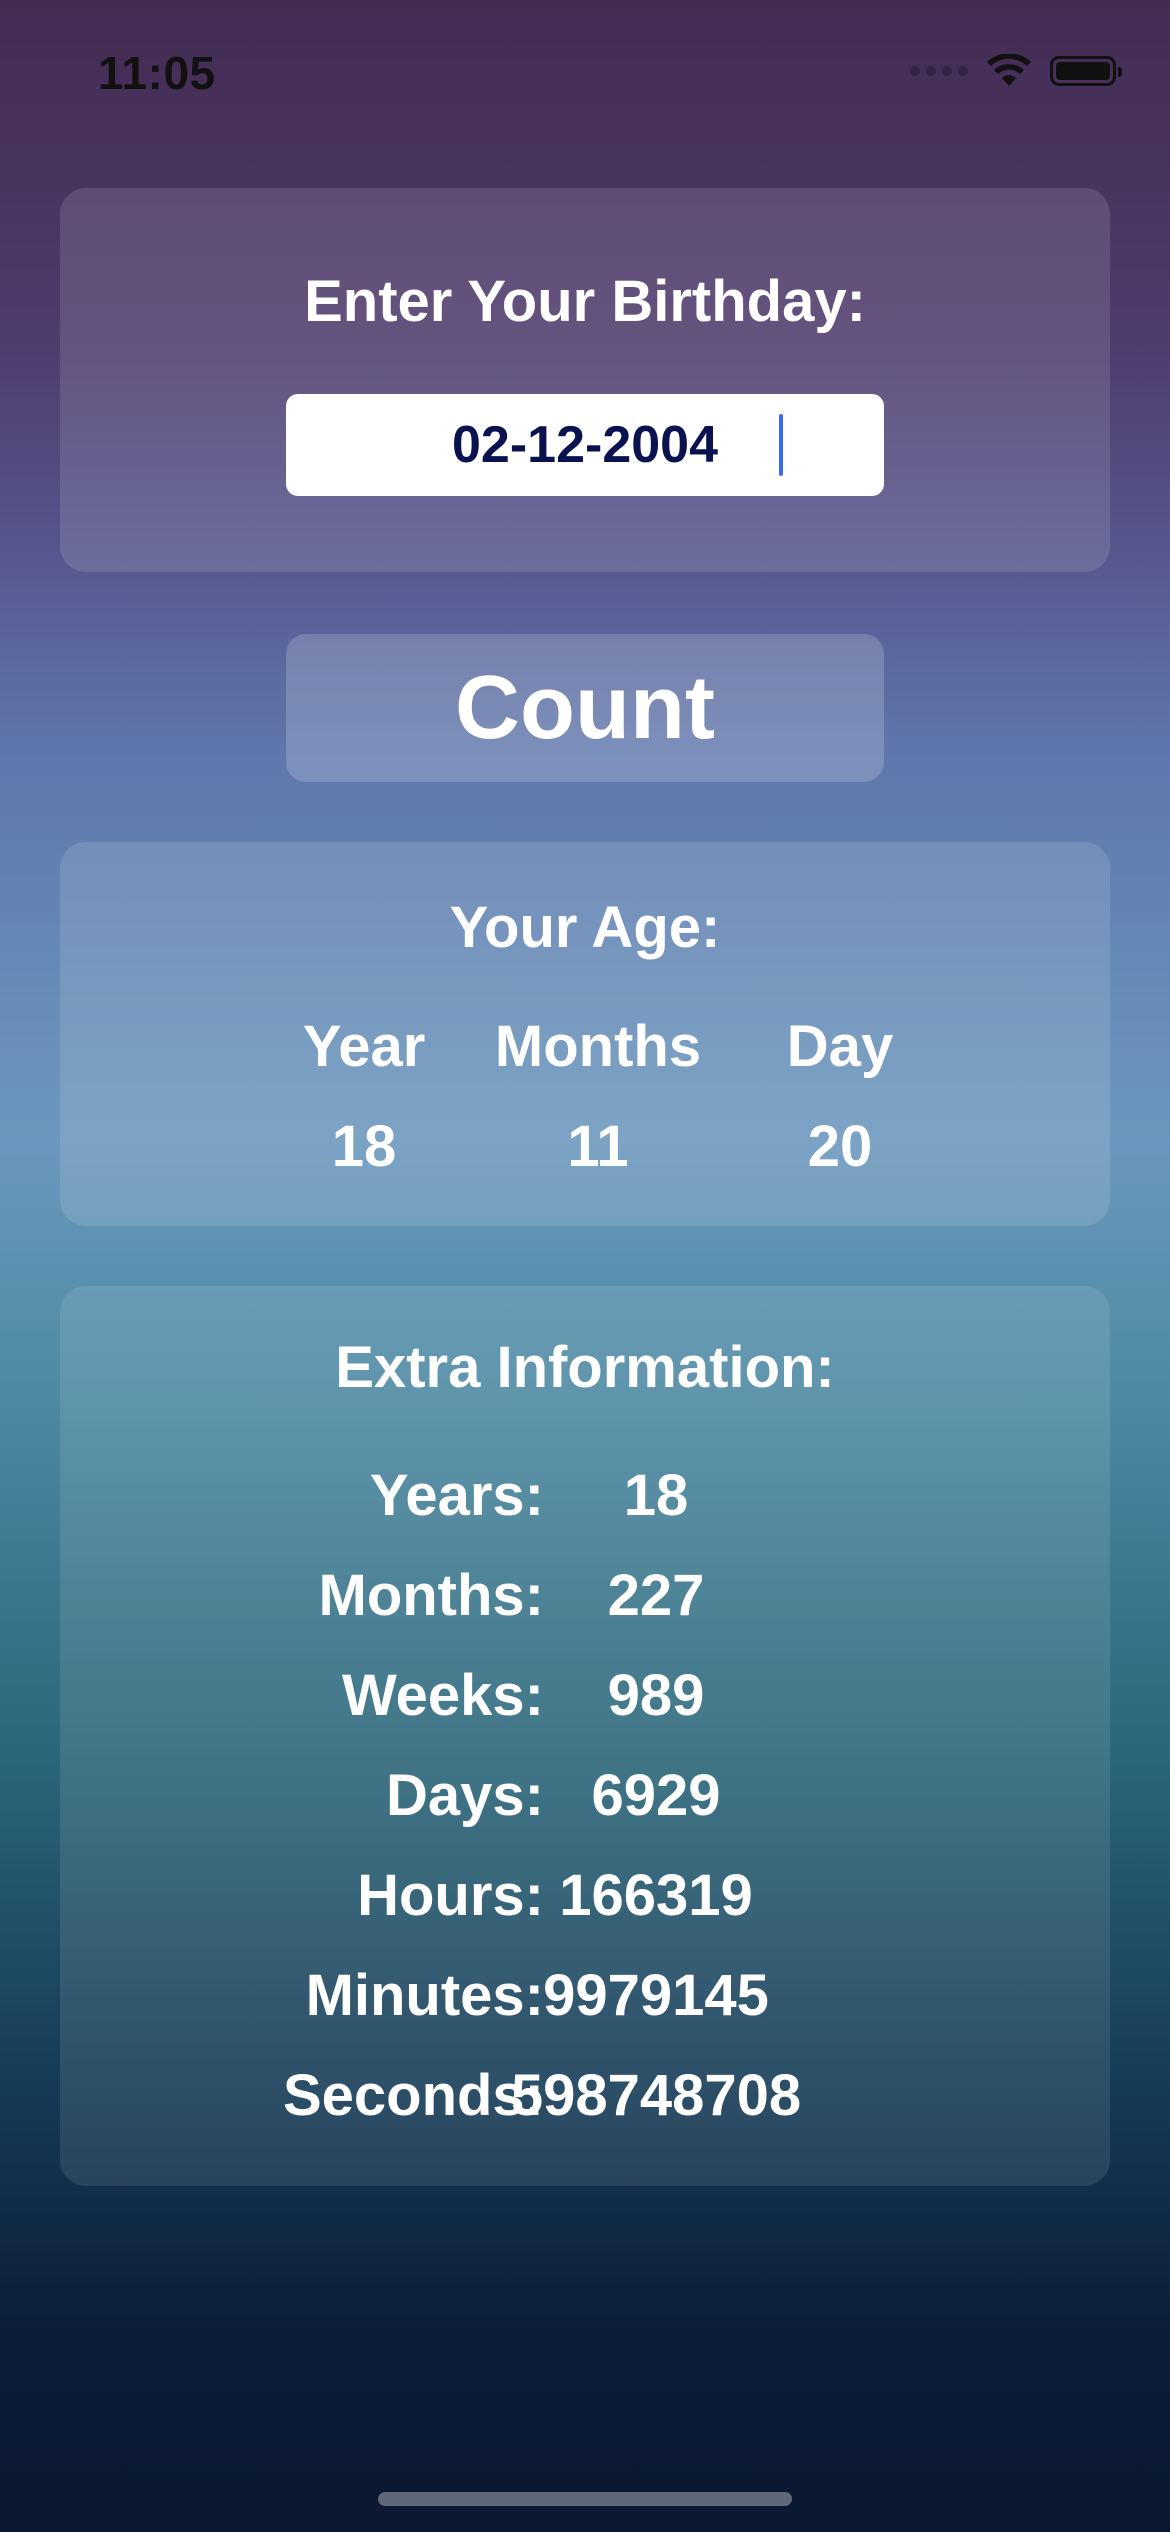  What do you see at coordinates (364, 1046) in the screenshot?
I see `age-year-label: Year` at bounding box center [364, 1046].